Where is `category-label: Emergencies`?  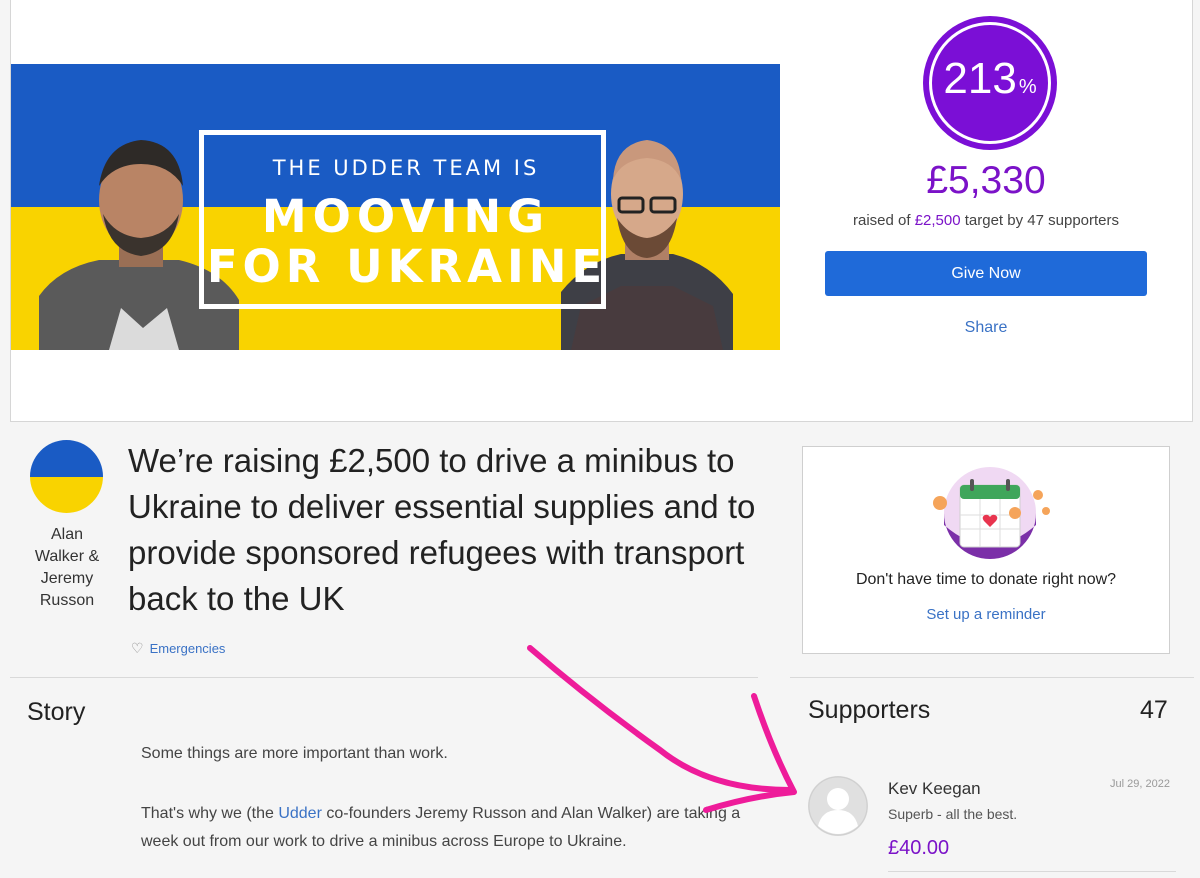
category-label: Emergencies is located at coordinates (187, 648).